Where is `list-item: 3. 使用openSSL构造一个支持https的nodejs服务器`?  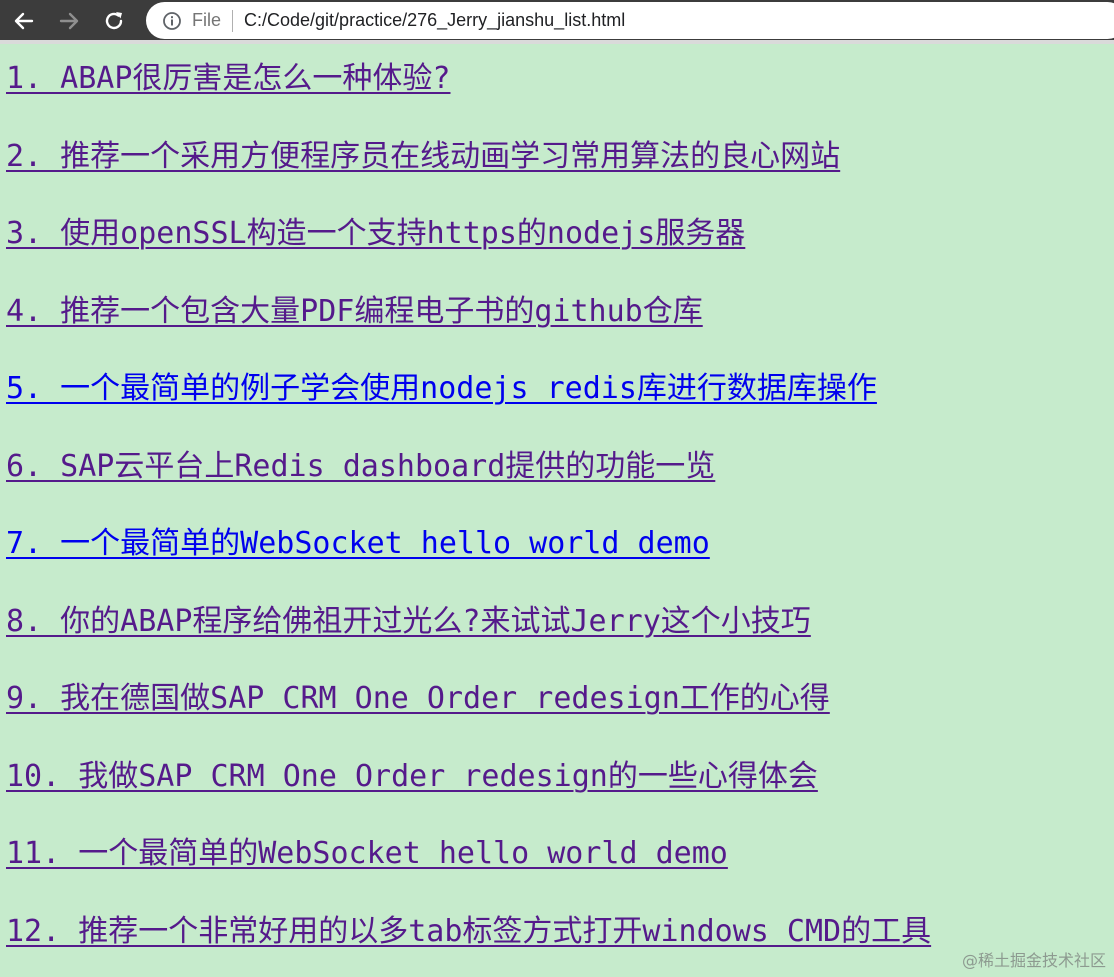
list-item: 3. 使用openSSL构造一个支持https的nodejs服务器 is located at coordinates (560, 240).